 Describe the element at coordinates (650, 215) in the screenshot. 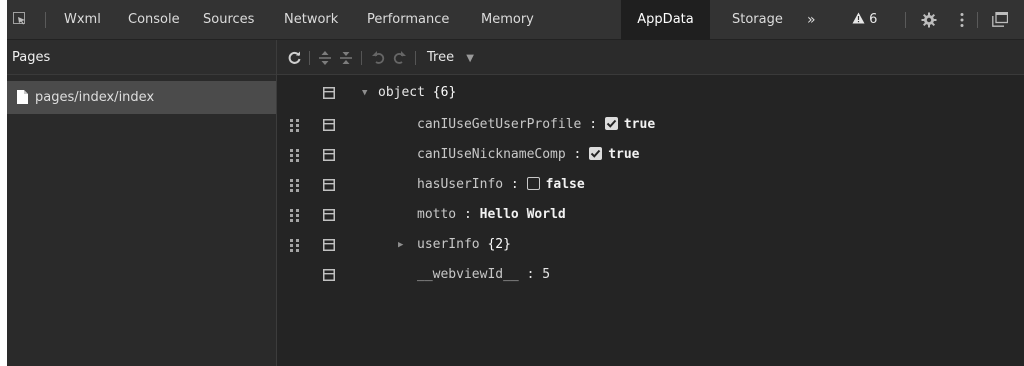

I see `tree-row: motto : Hello World` at that location.